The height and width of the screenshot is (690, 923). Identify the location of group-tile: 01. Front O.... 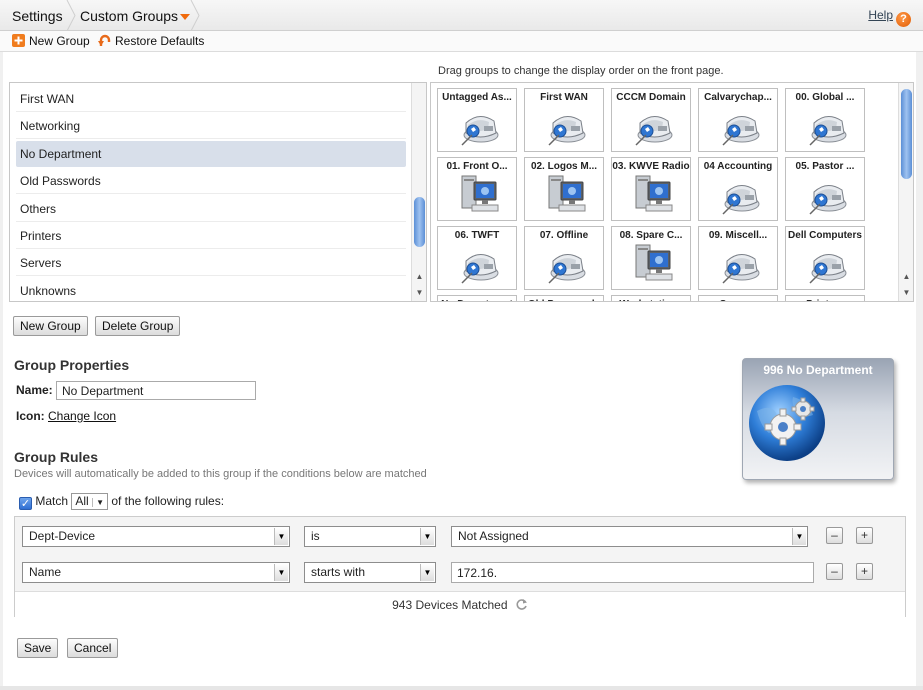
(477, 189).